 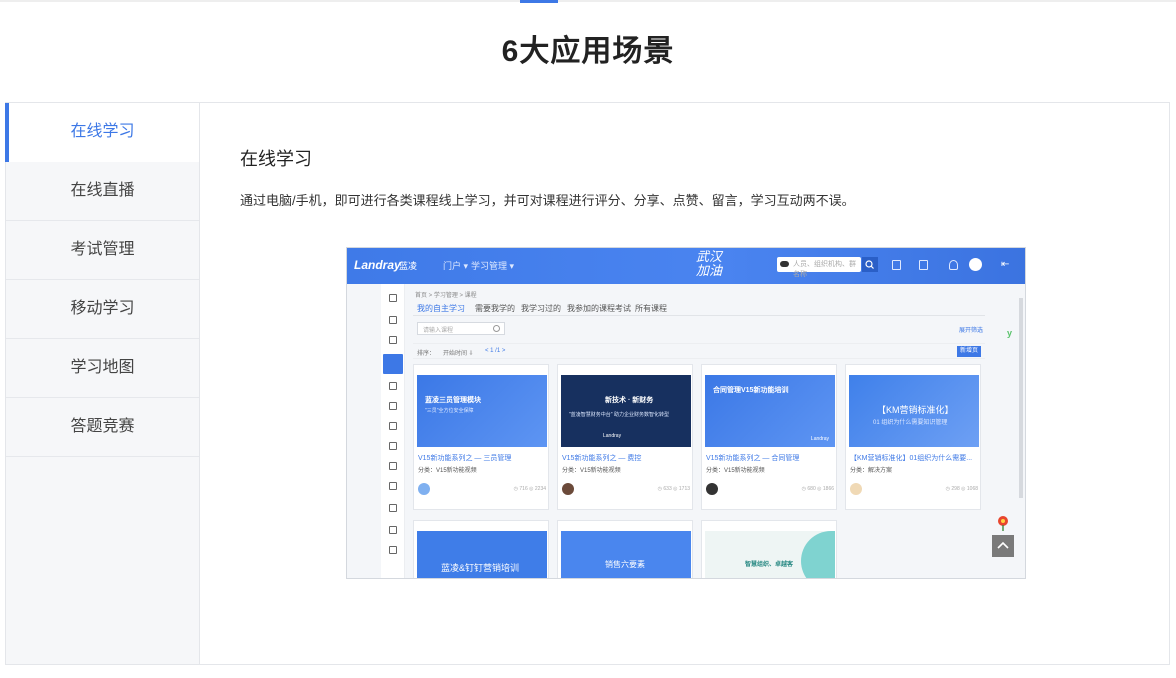 What do you see at coordinates (769, 565) in the screenshot?
I see `cover-title: 智慧组织、卓越客` at bounding box center [769, 565].